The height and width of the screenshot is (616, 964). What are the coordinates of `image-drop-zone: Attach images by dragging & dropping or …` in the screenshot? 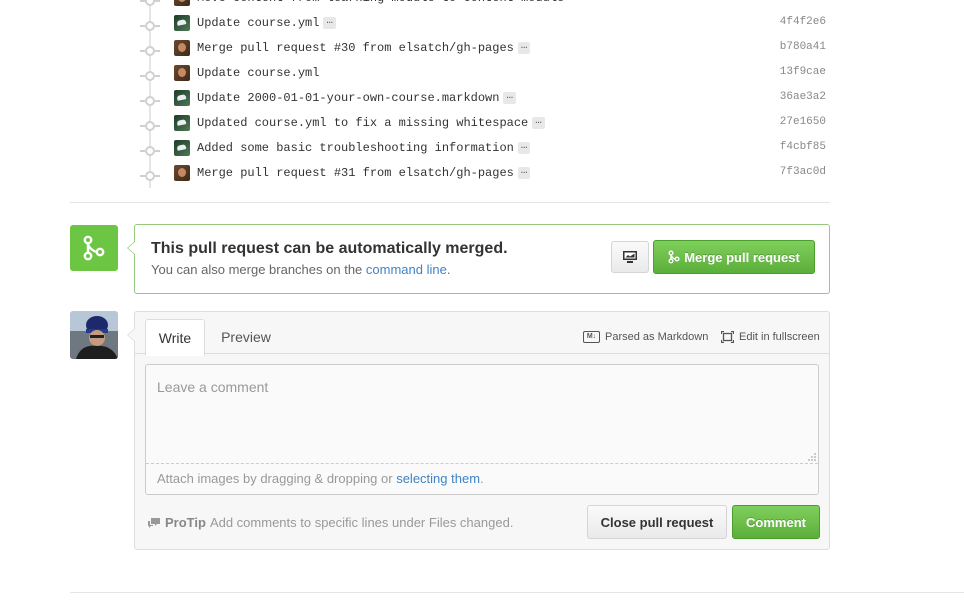 It's located at (482, 473).